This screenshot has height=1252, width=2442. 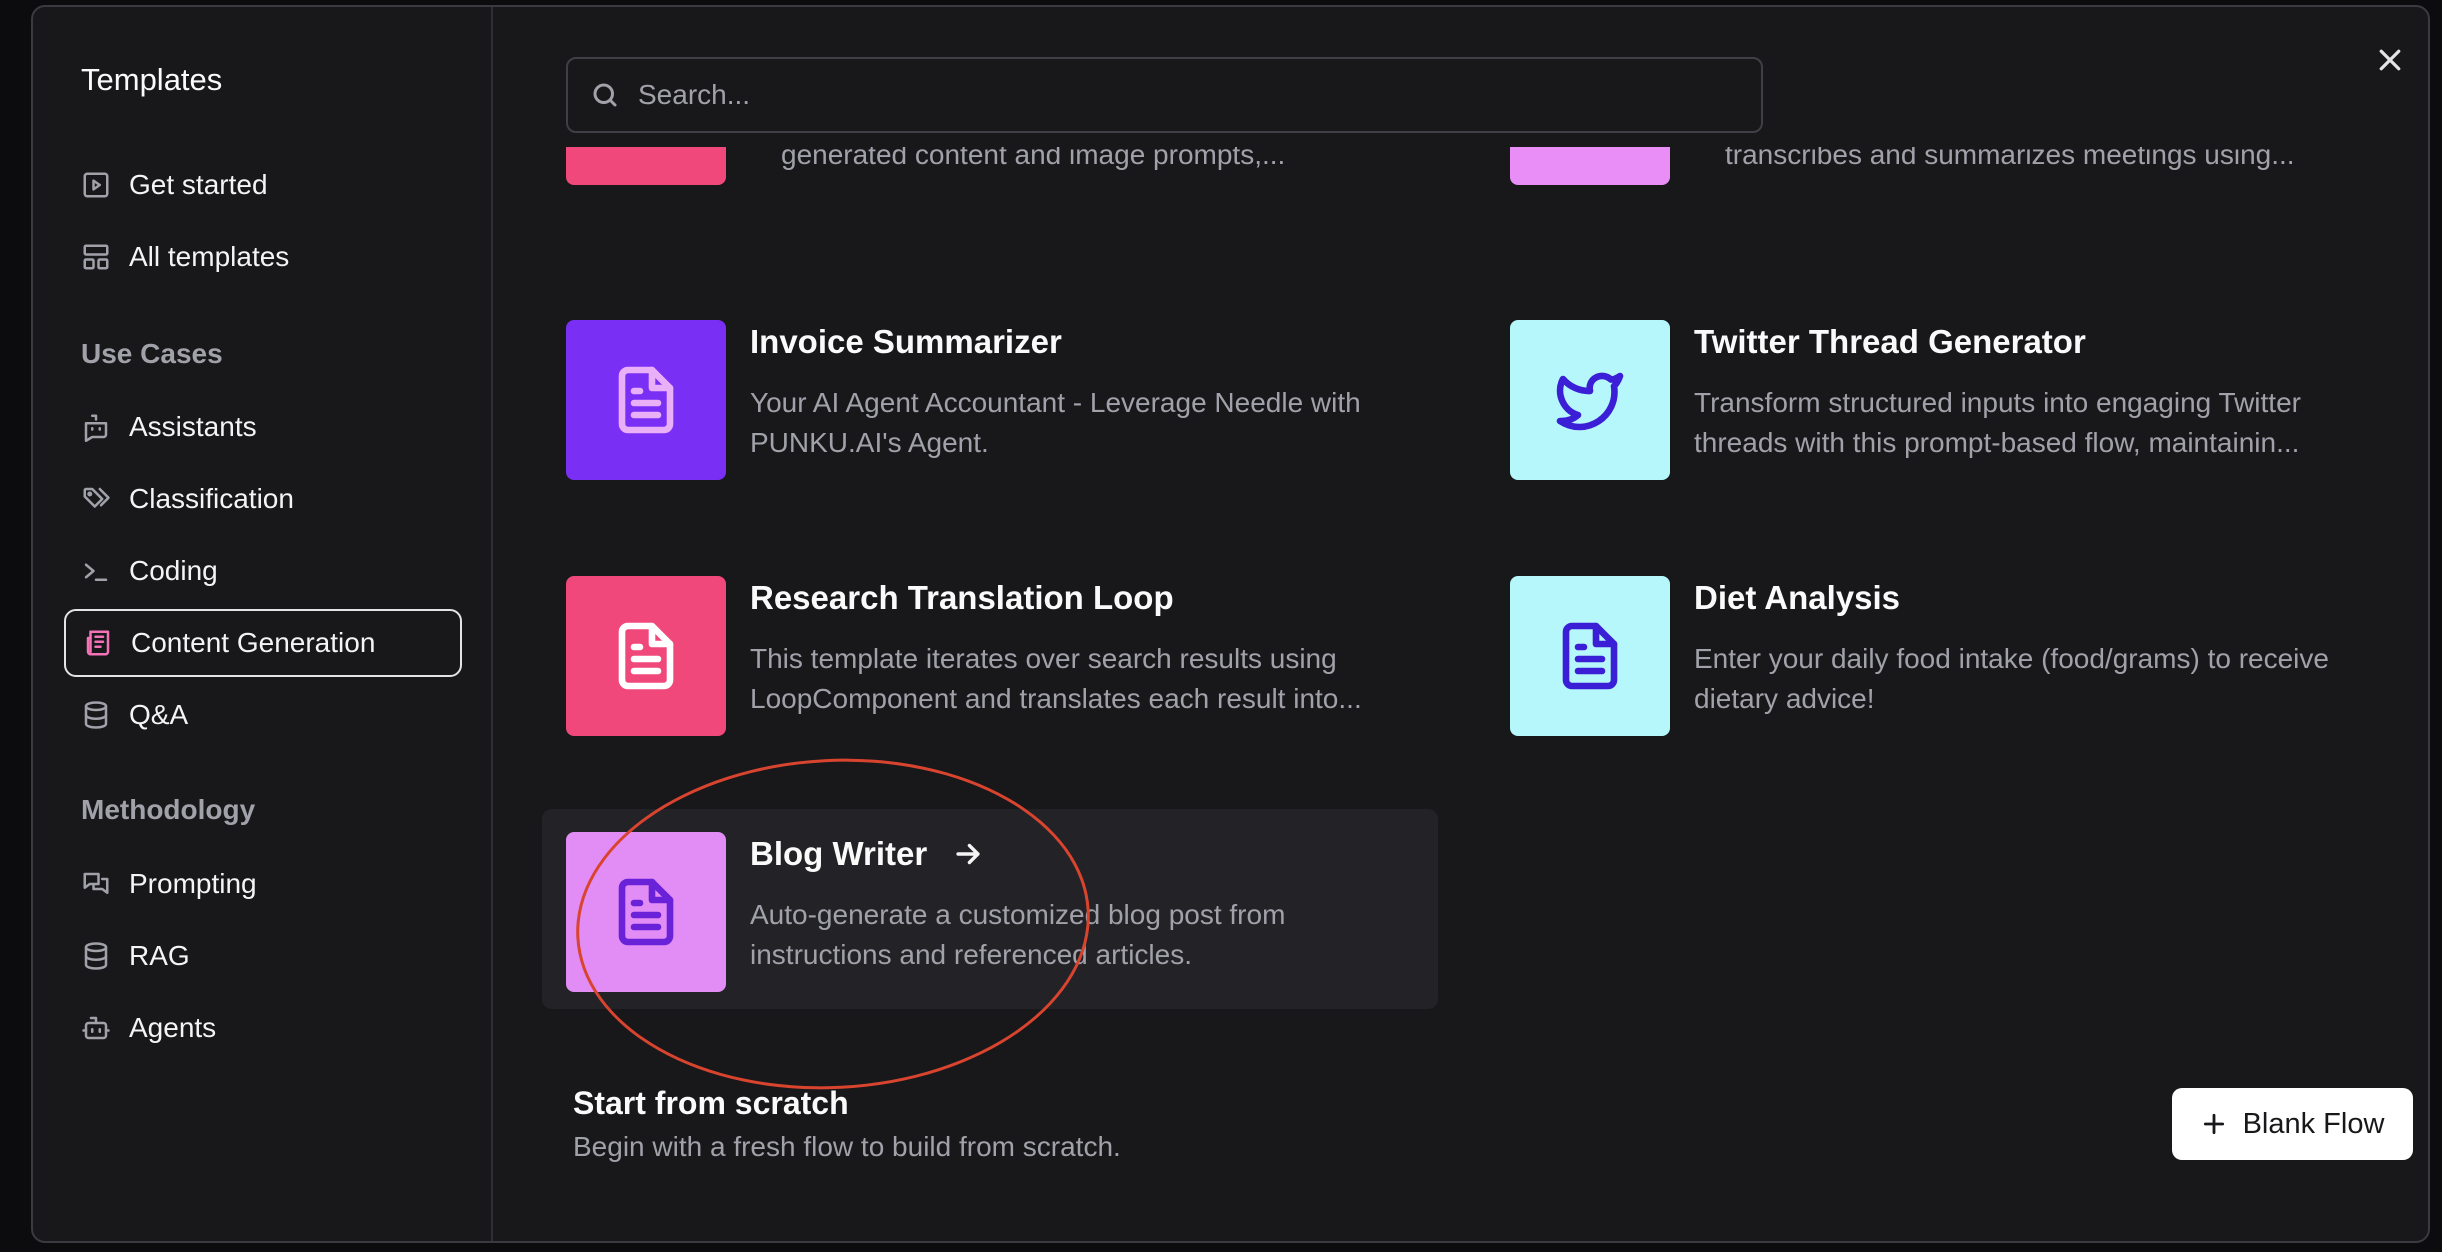 What do you see at coordinates (2313, 1123) in the screenshot?
I see `blank-flow-label: Blank Flow` at bounding box center [2313, 1123].